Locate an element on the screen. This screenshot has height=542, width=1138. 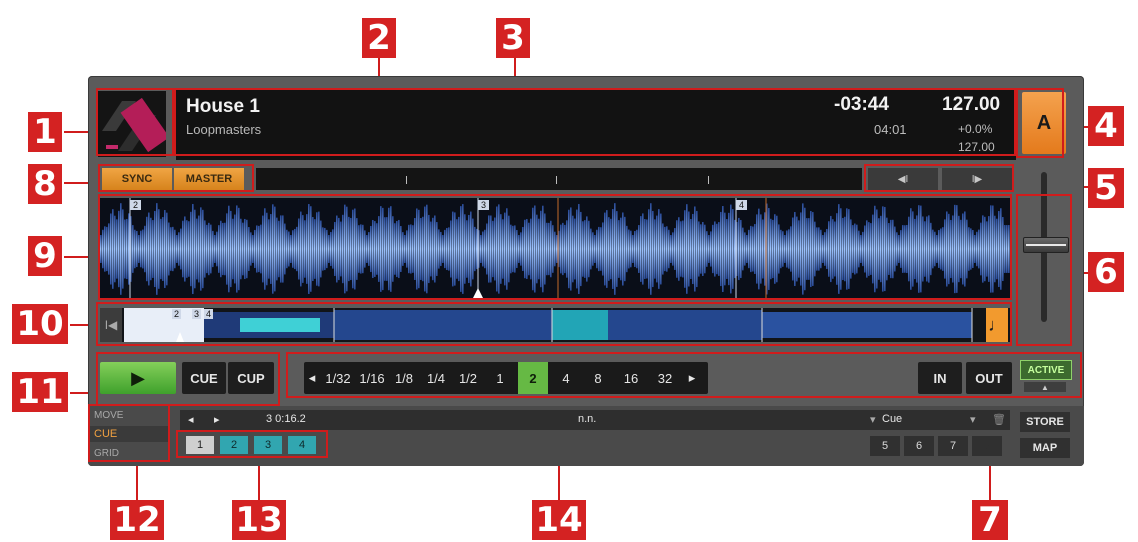
mode-cue: CUE is located at coordinates (130, 434).